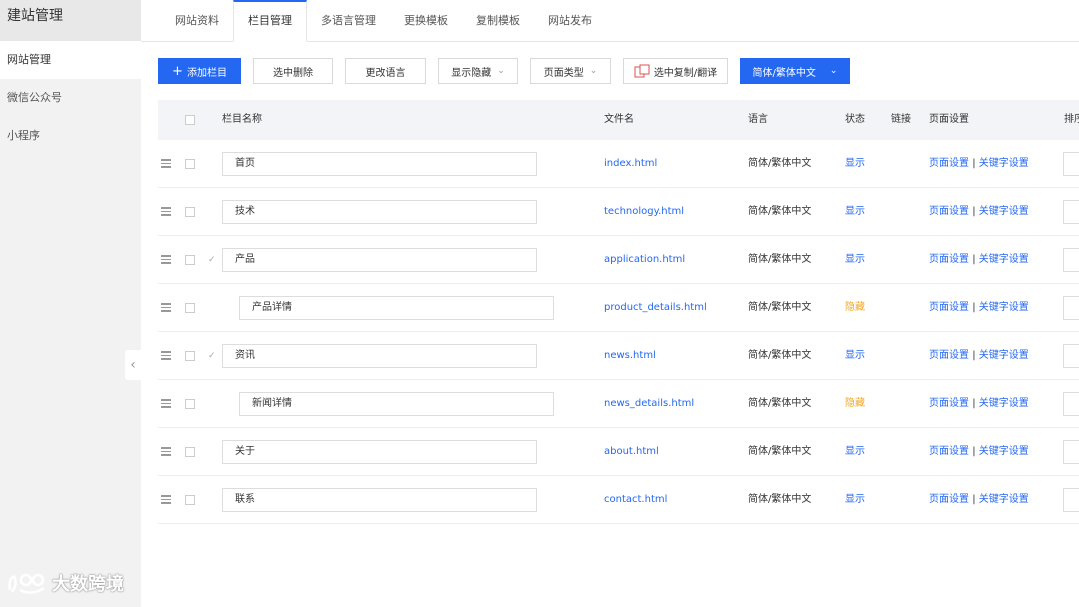 This screenshot has width=1079, height=607. I want to click on plus-icon: +, so click(177, 71).